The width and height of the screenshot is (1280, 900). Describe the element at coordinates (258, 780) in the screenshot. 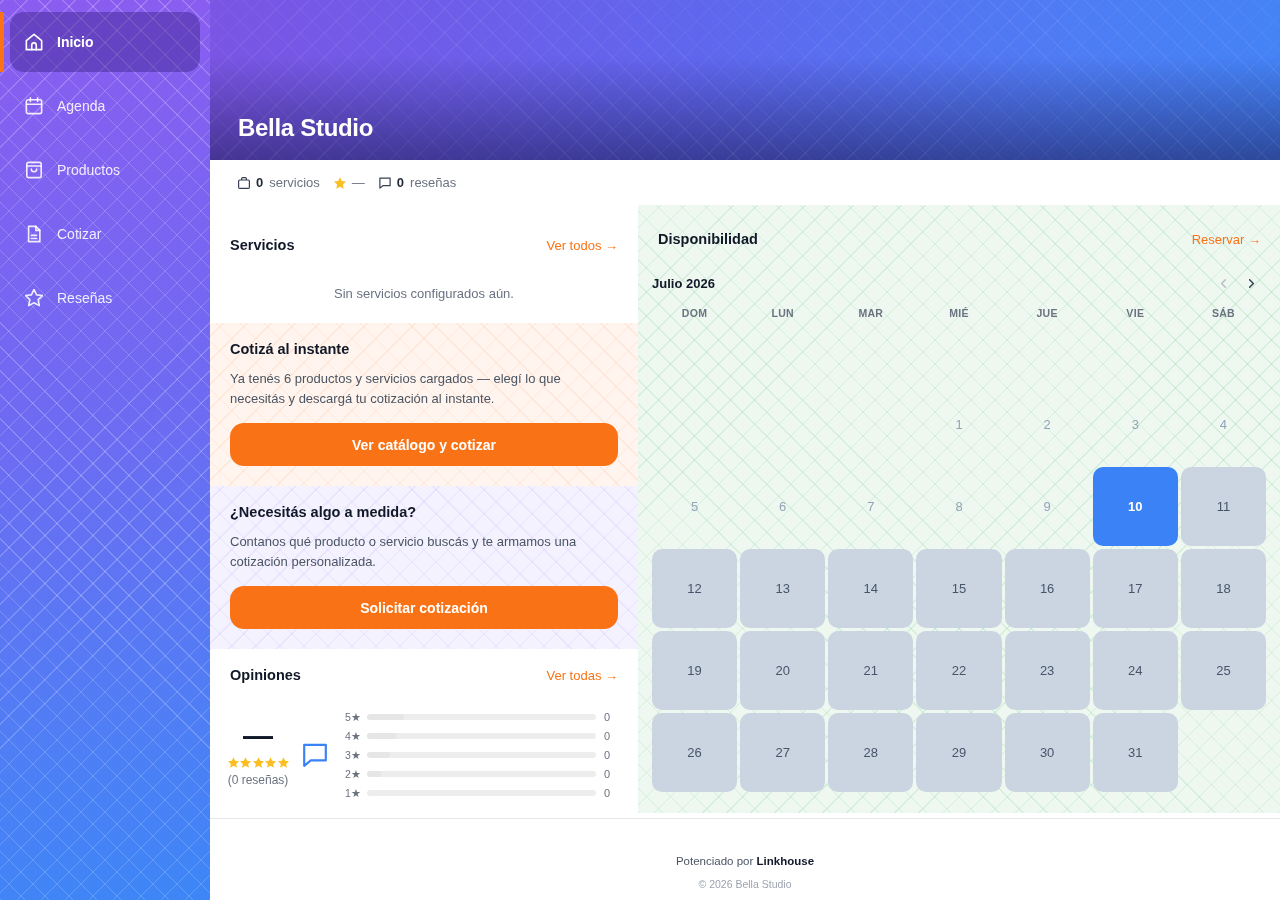

I see `review-count: (0 reseñas)` at that location.